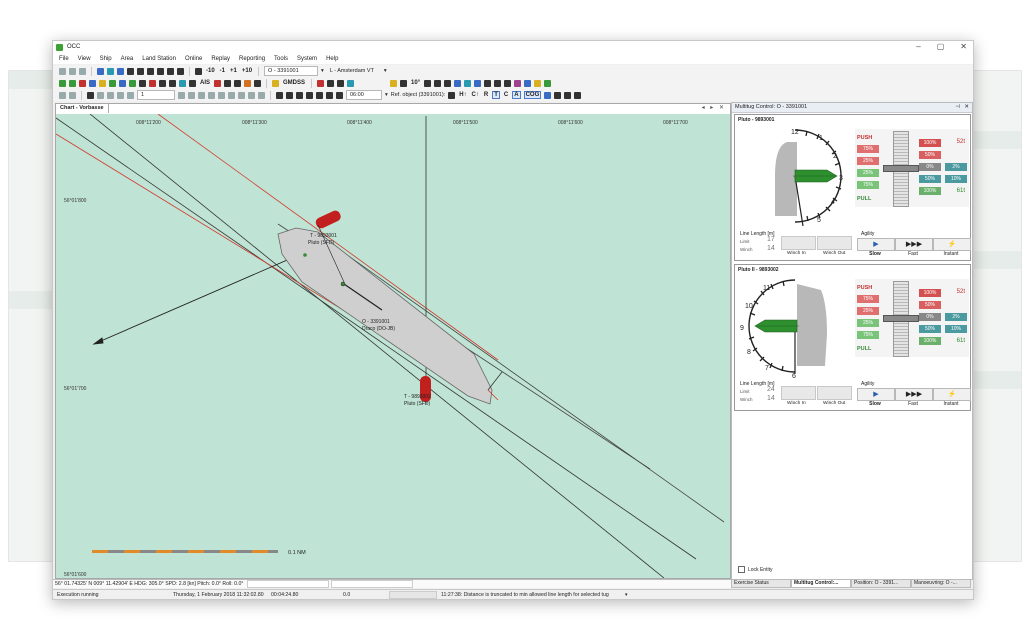 This screenshot has width=1024, height=640. What do you see at coordinates (415, 83) in the screenshot?
I see `ten-degree-button: 10°` at bounding box center [415, 83].